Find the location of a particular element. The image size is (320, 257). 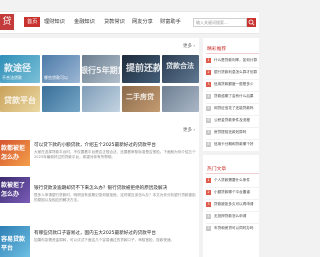

sidebar-list-item: 2 银行贷款利息怎么算才划算 is located at coordinates (232, 73).